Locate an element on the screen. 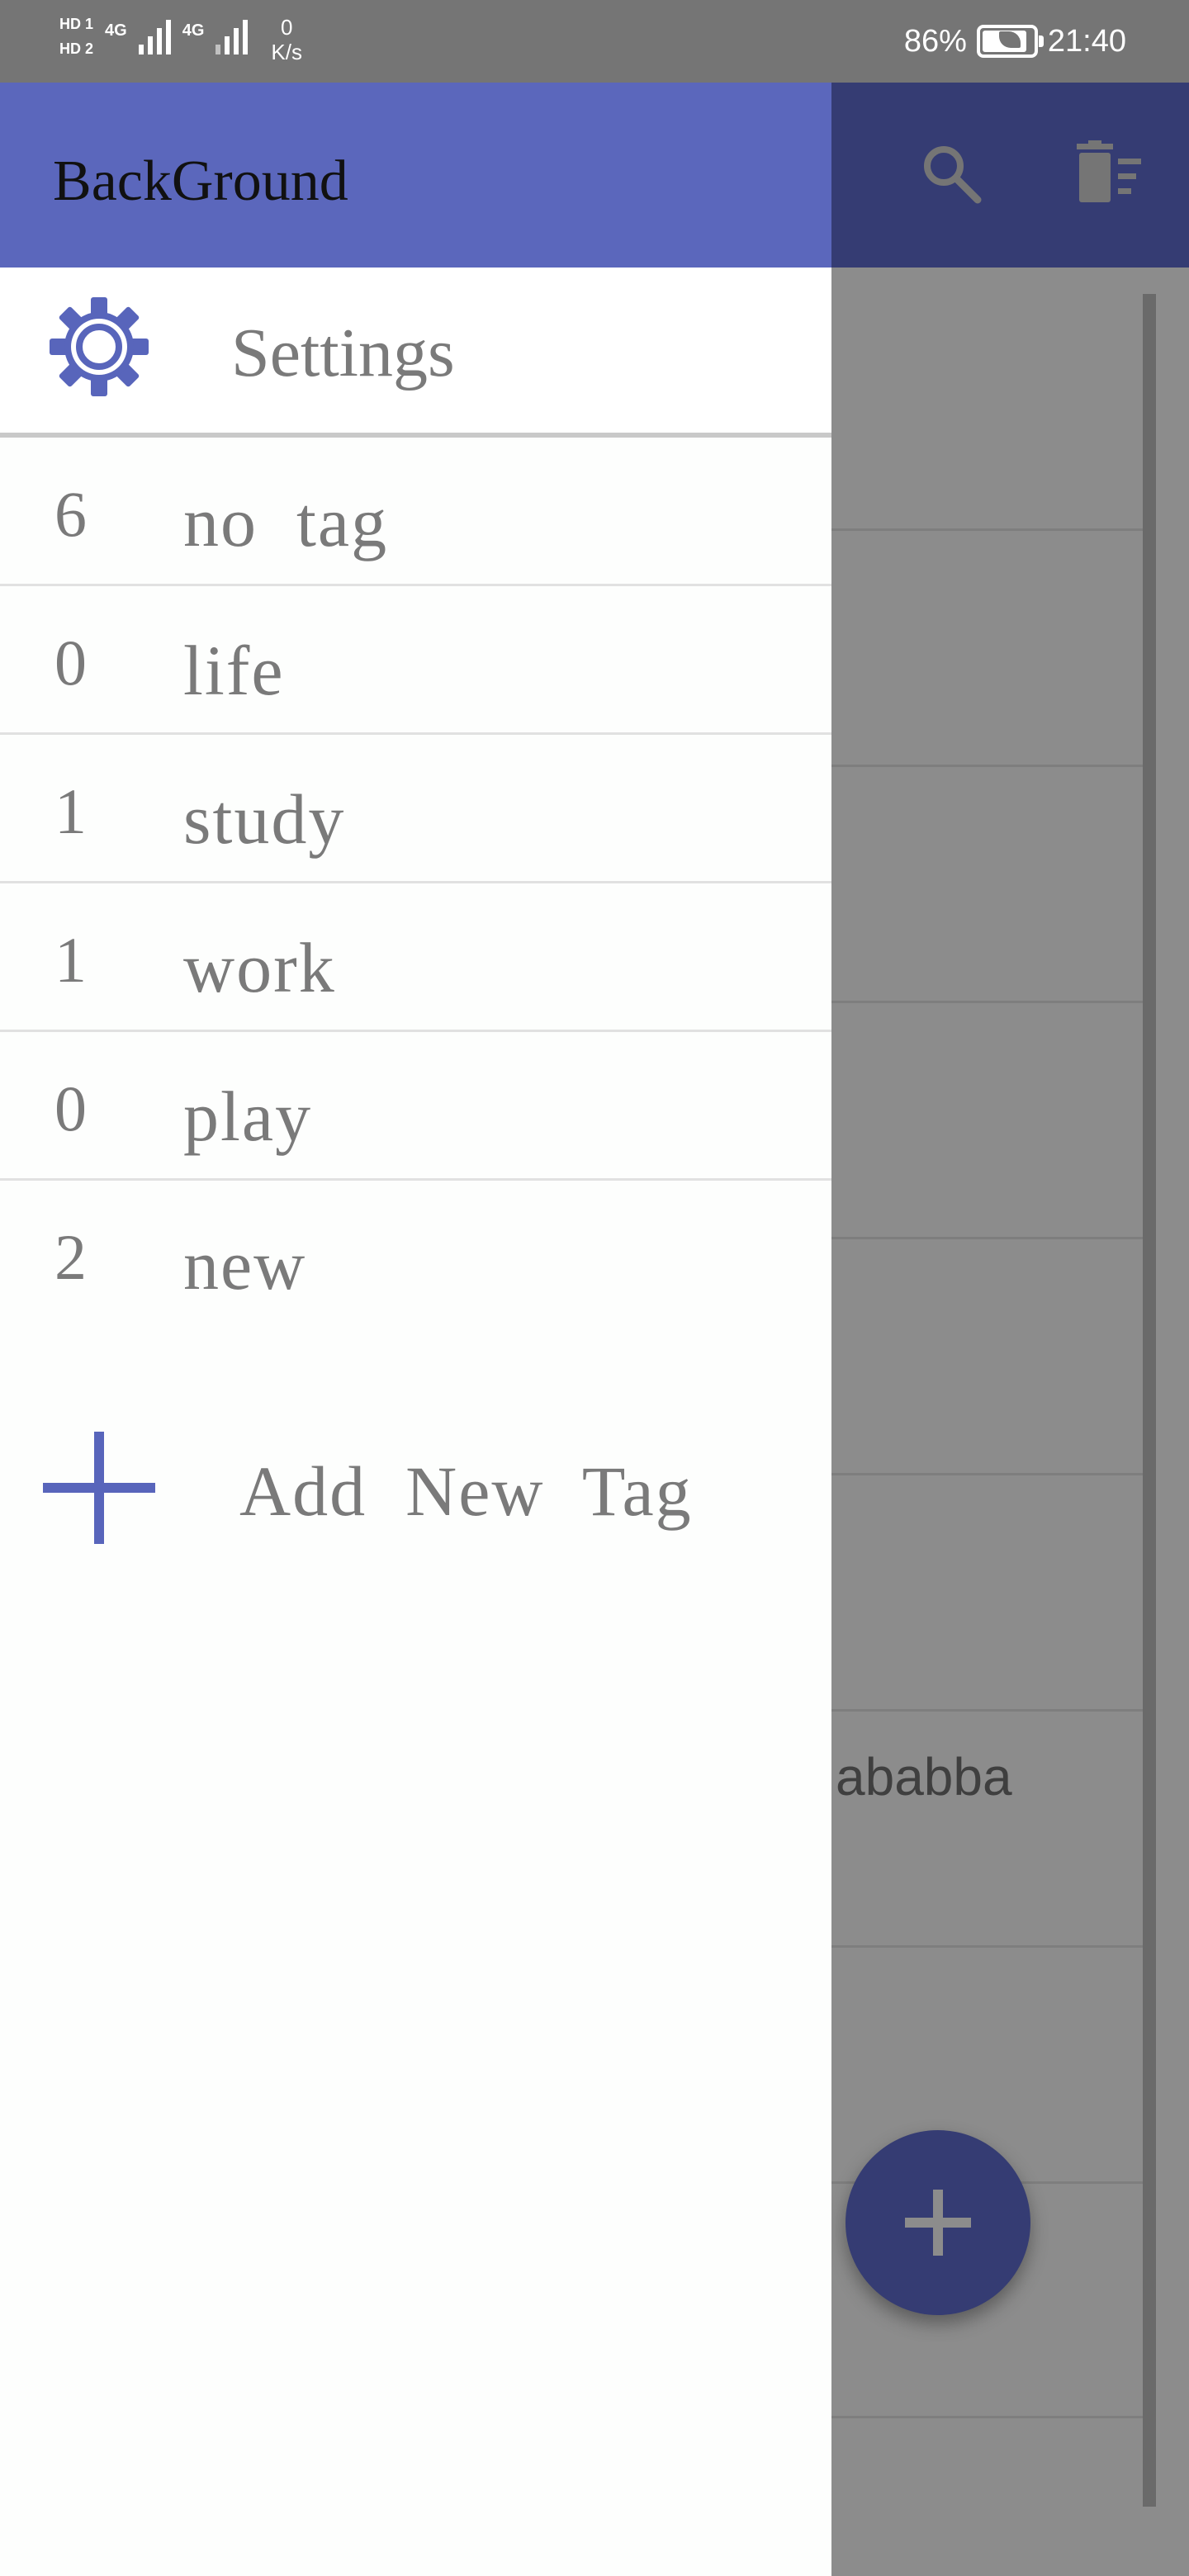 The image size is (1189, 2576). sim-labels: HD 1 HD 2 is located at coordinates (76, 36).